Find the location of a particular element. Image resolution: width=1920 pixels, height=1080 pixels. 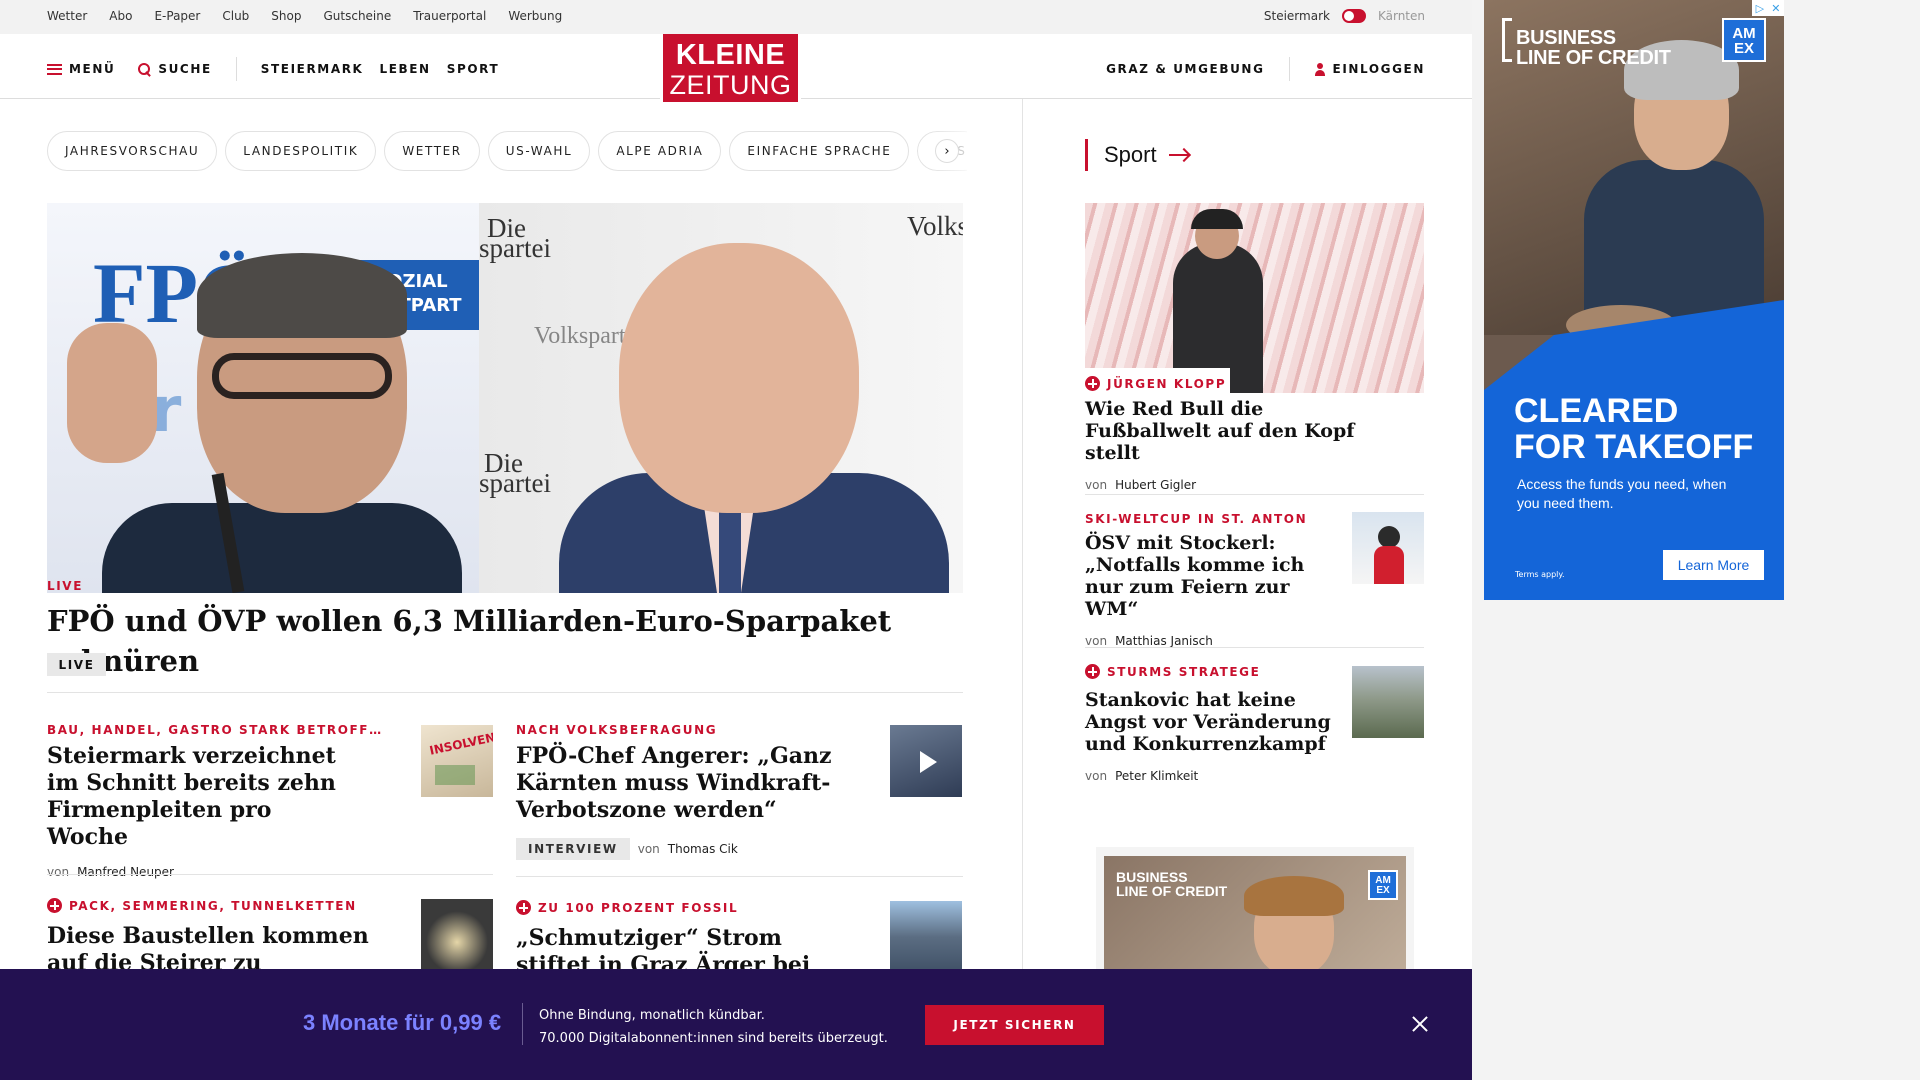

article-byline: von Matthias Janisch is located at coordinates (1210, 641).